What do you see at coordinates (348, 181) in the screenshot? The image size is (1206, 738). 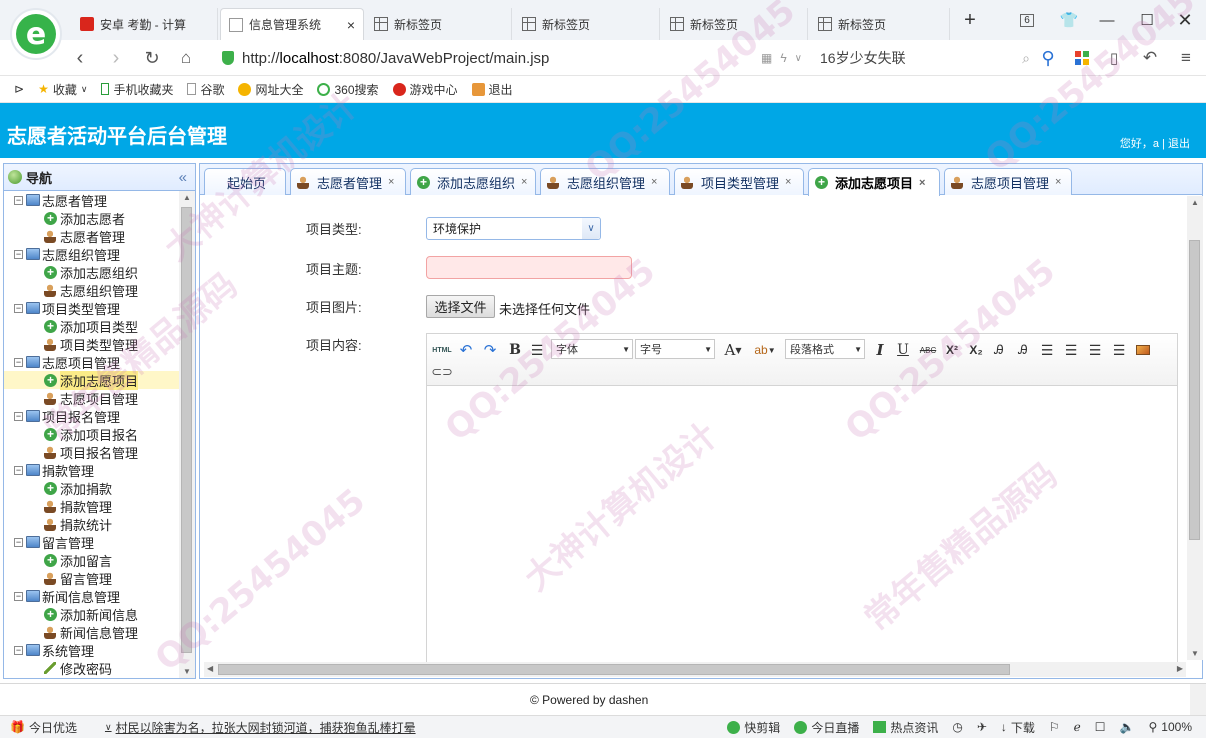 I see `content-tab: 志愿者管理 ×` at bounding box center [348, 181].